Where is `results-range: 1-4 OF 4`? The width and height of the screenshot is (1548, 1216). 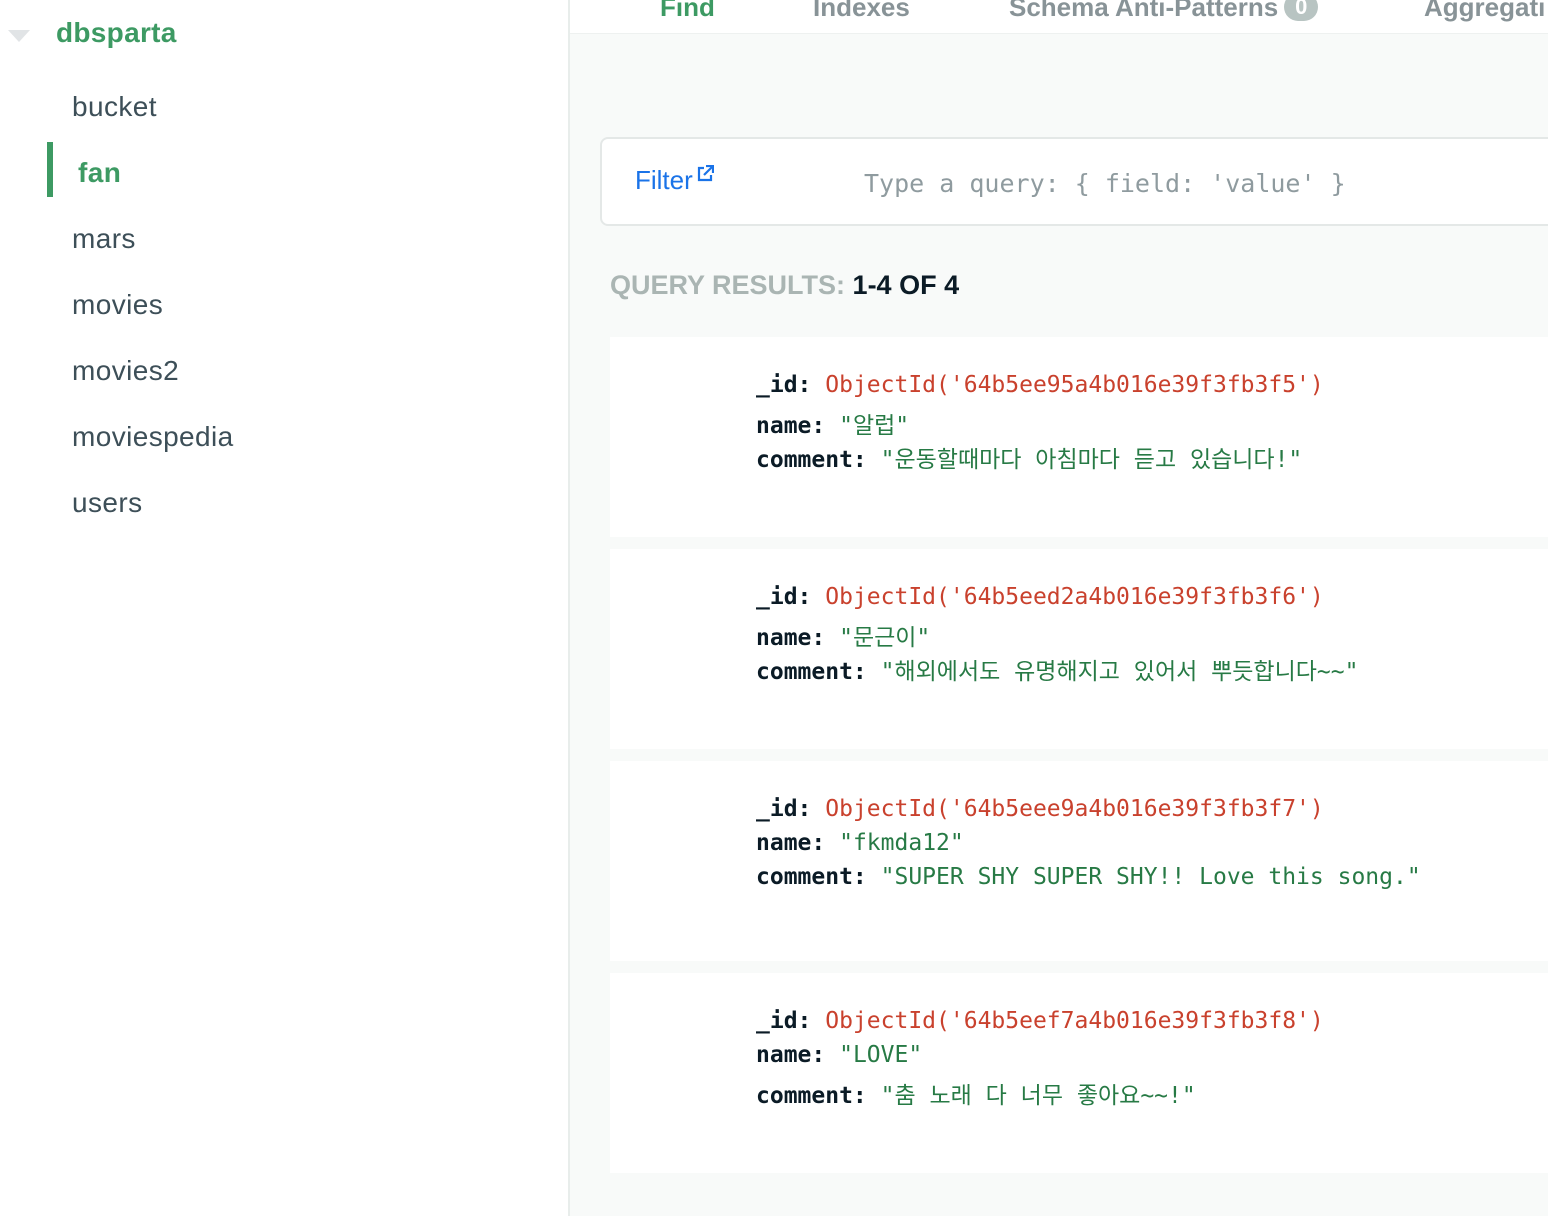
results-range: 1-4 OF 4 is located at coordinates (906, 285).